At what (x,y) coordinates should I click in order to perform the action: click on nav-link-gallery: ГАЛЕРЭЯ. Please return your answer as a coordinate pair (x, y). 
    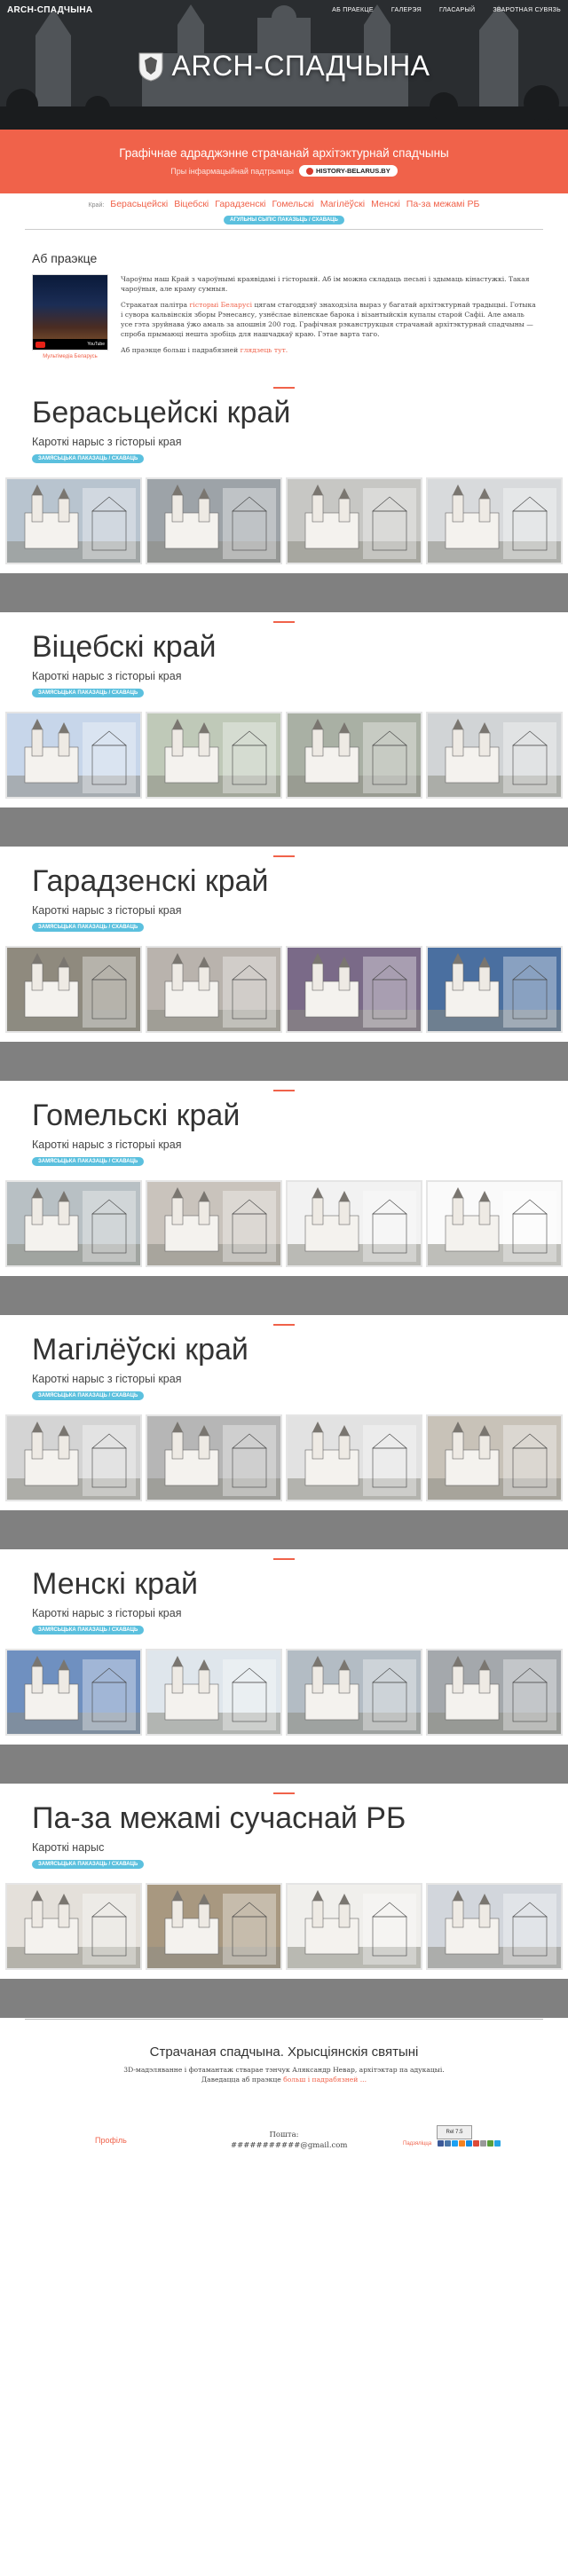
    Looking at the image, I should click on (406, 10).